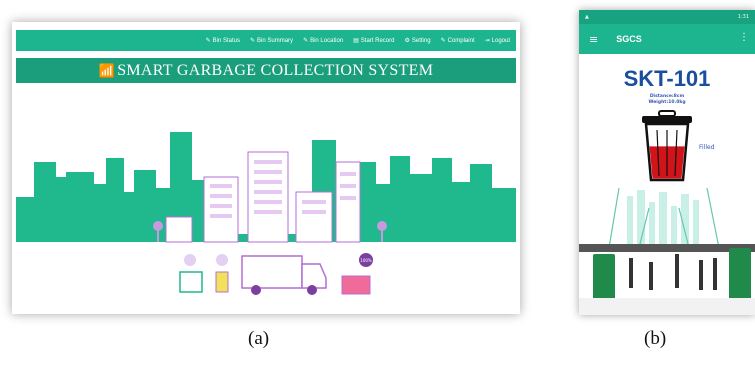 The width and height of the screenshot is (755, 367). I want to click on bin-full: 100%, so click(357, 274).